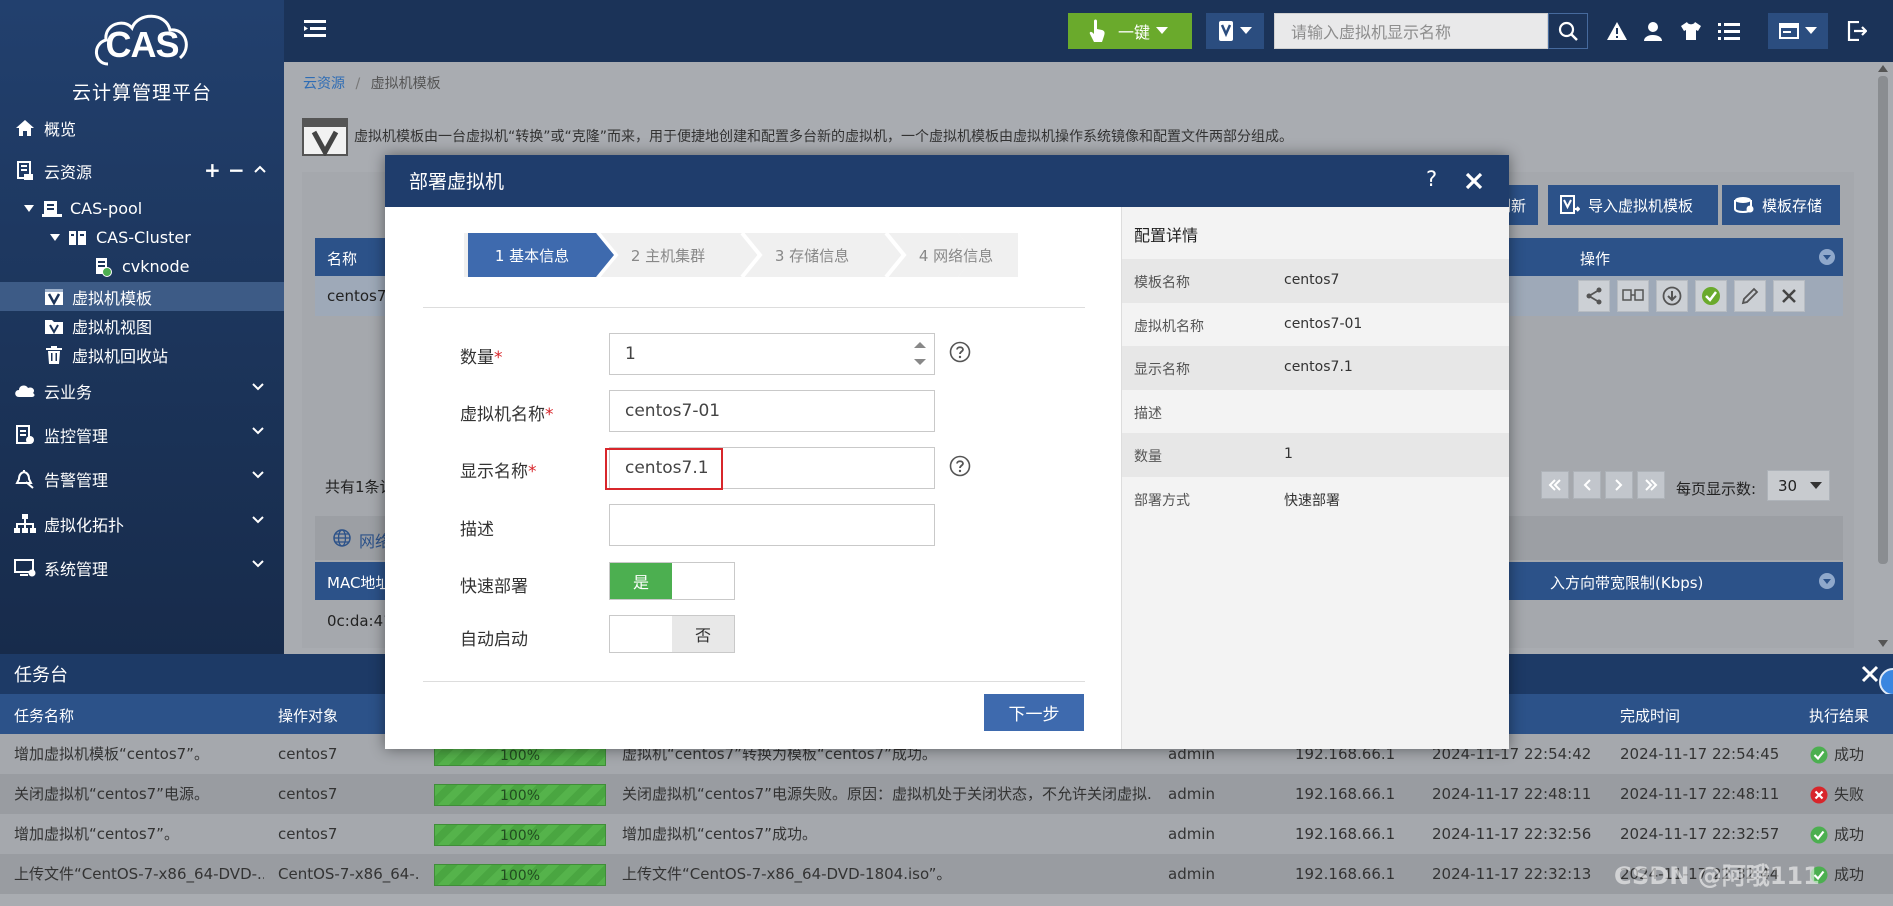  Describe the element at coordinates (1651, 485) in the screenshot. I see `last-page-button` at that location.